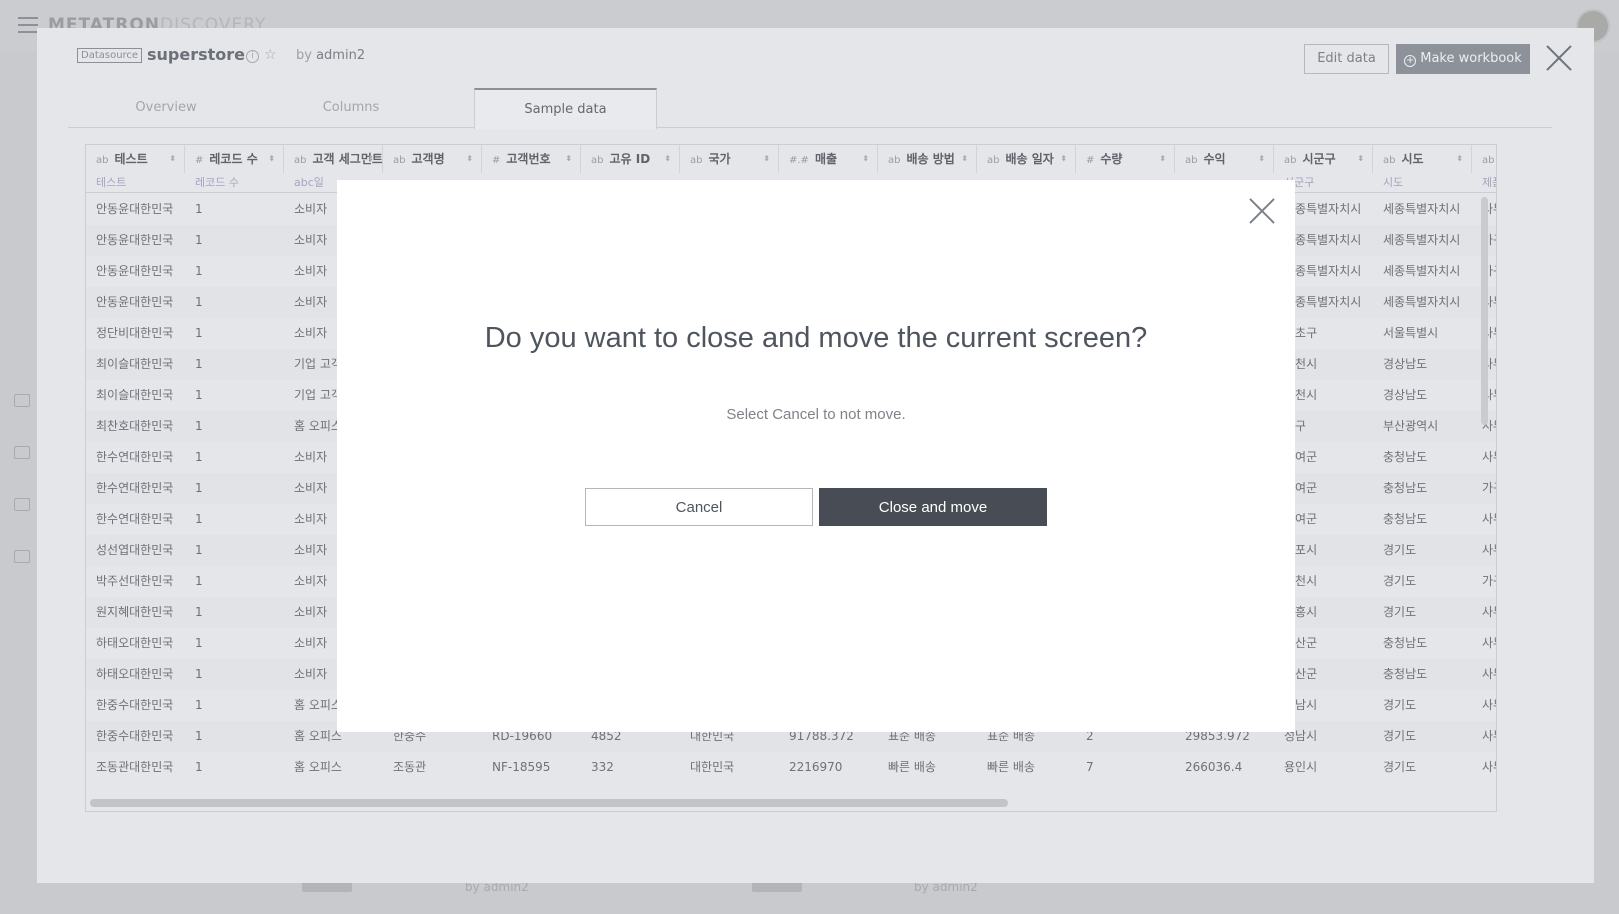 The height and width of the screenshot is (914, 1619). I want to click on column-type-icon: #.#, so click(799, 160).